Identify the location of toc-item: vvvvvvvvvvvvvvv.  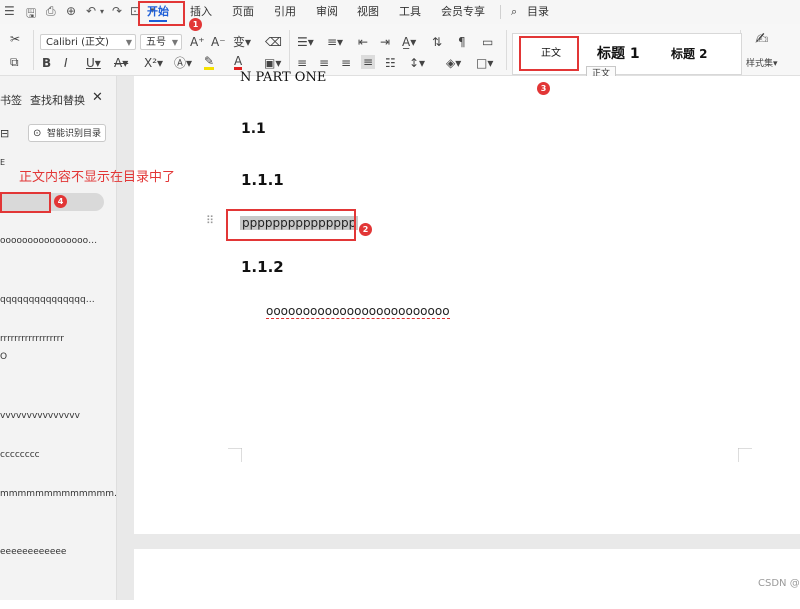
(40, 416).